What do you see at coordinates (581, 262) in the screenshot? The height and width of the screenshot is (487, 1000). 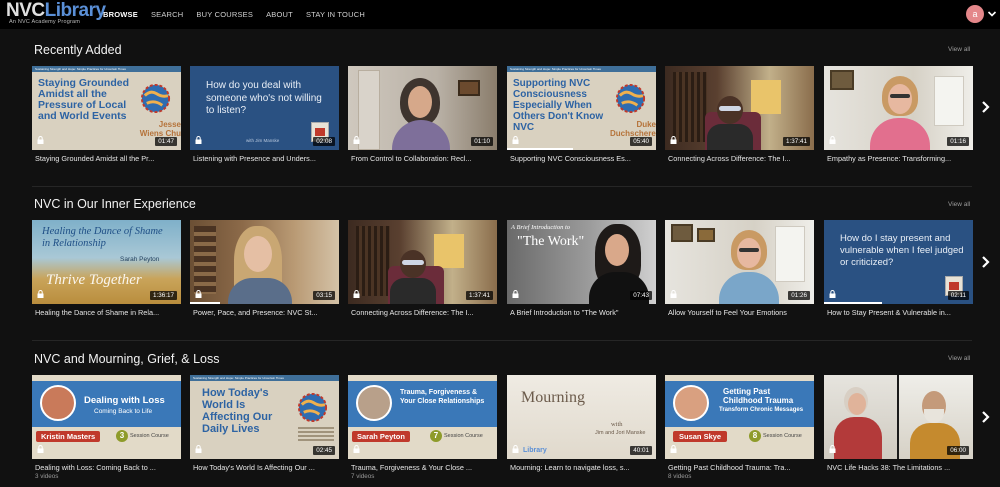 I see `video-thumbnail: A Brief Introduction to "The Work" 07:43` at bounding box center [581, 262].